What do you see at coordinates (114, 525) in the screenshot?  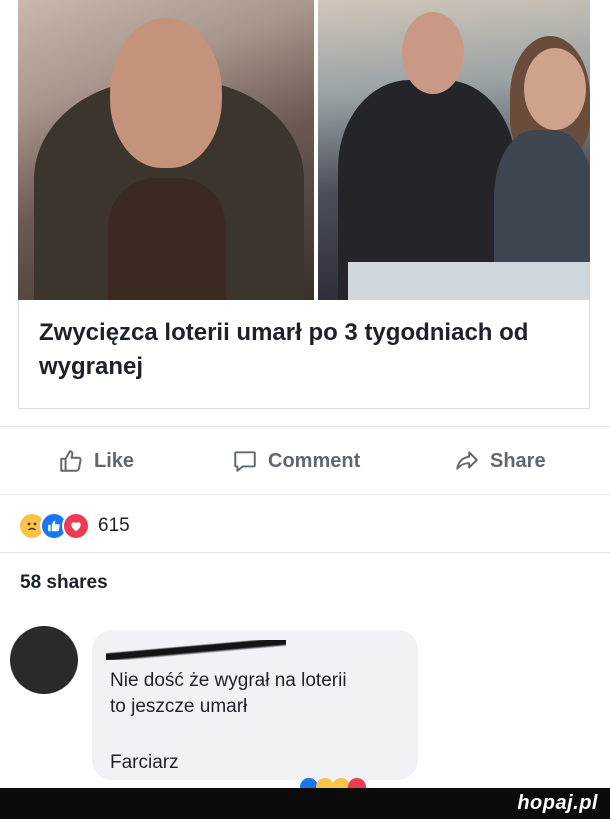 I see `reaction-count: 615` at bounding box center [114, 525].